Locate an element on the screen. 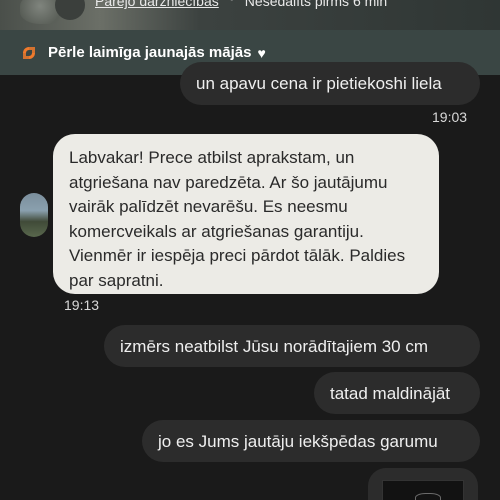  heart-icon: ♥ is located at coordinates (261, 52).